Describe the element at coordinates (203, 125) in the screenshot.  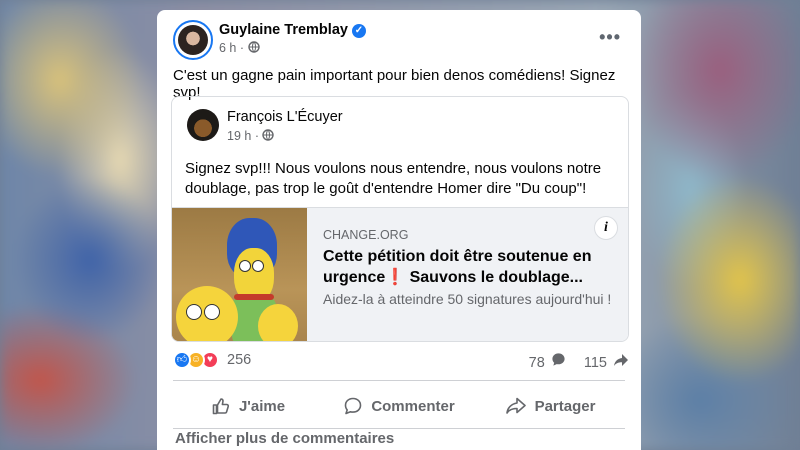
I see `shared-author-avatar` at that location.